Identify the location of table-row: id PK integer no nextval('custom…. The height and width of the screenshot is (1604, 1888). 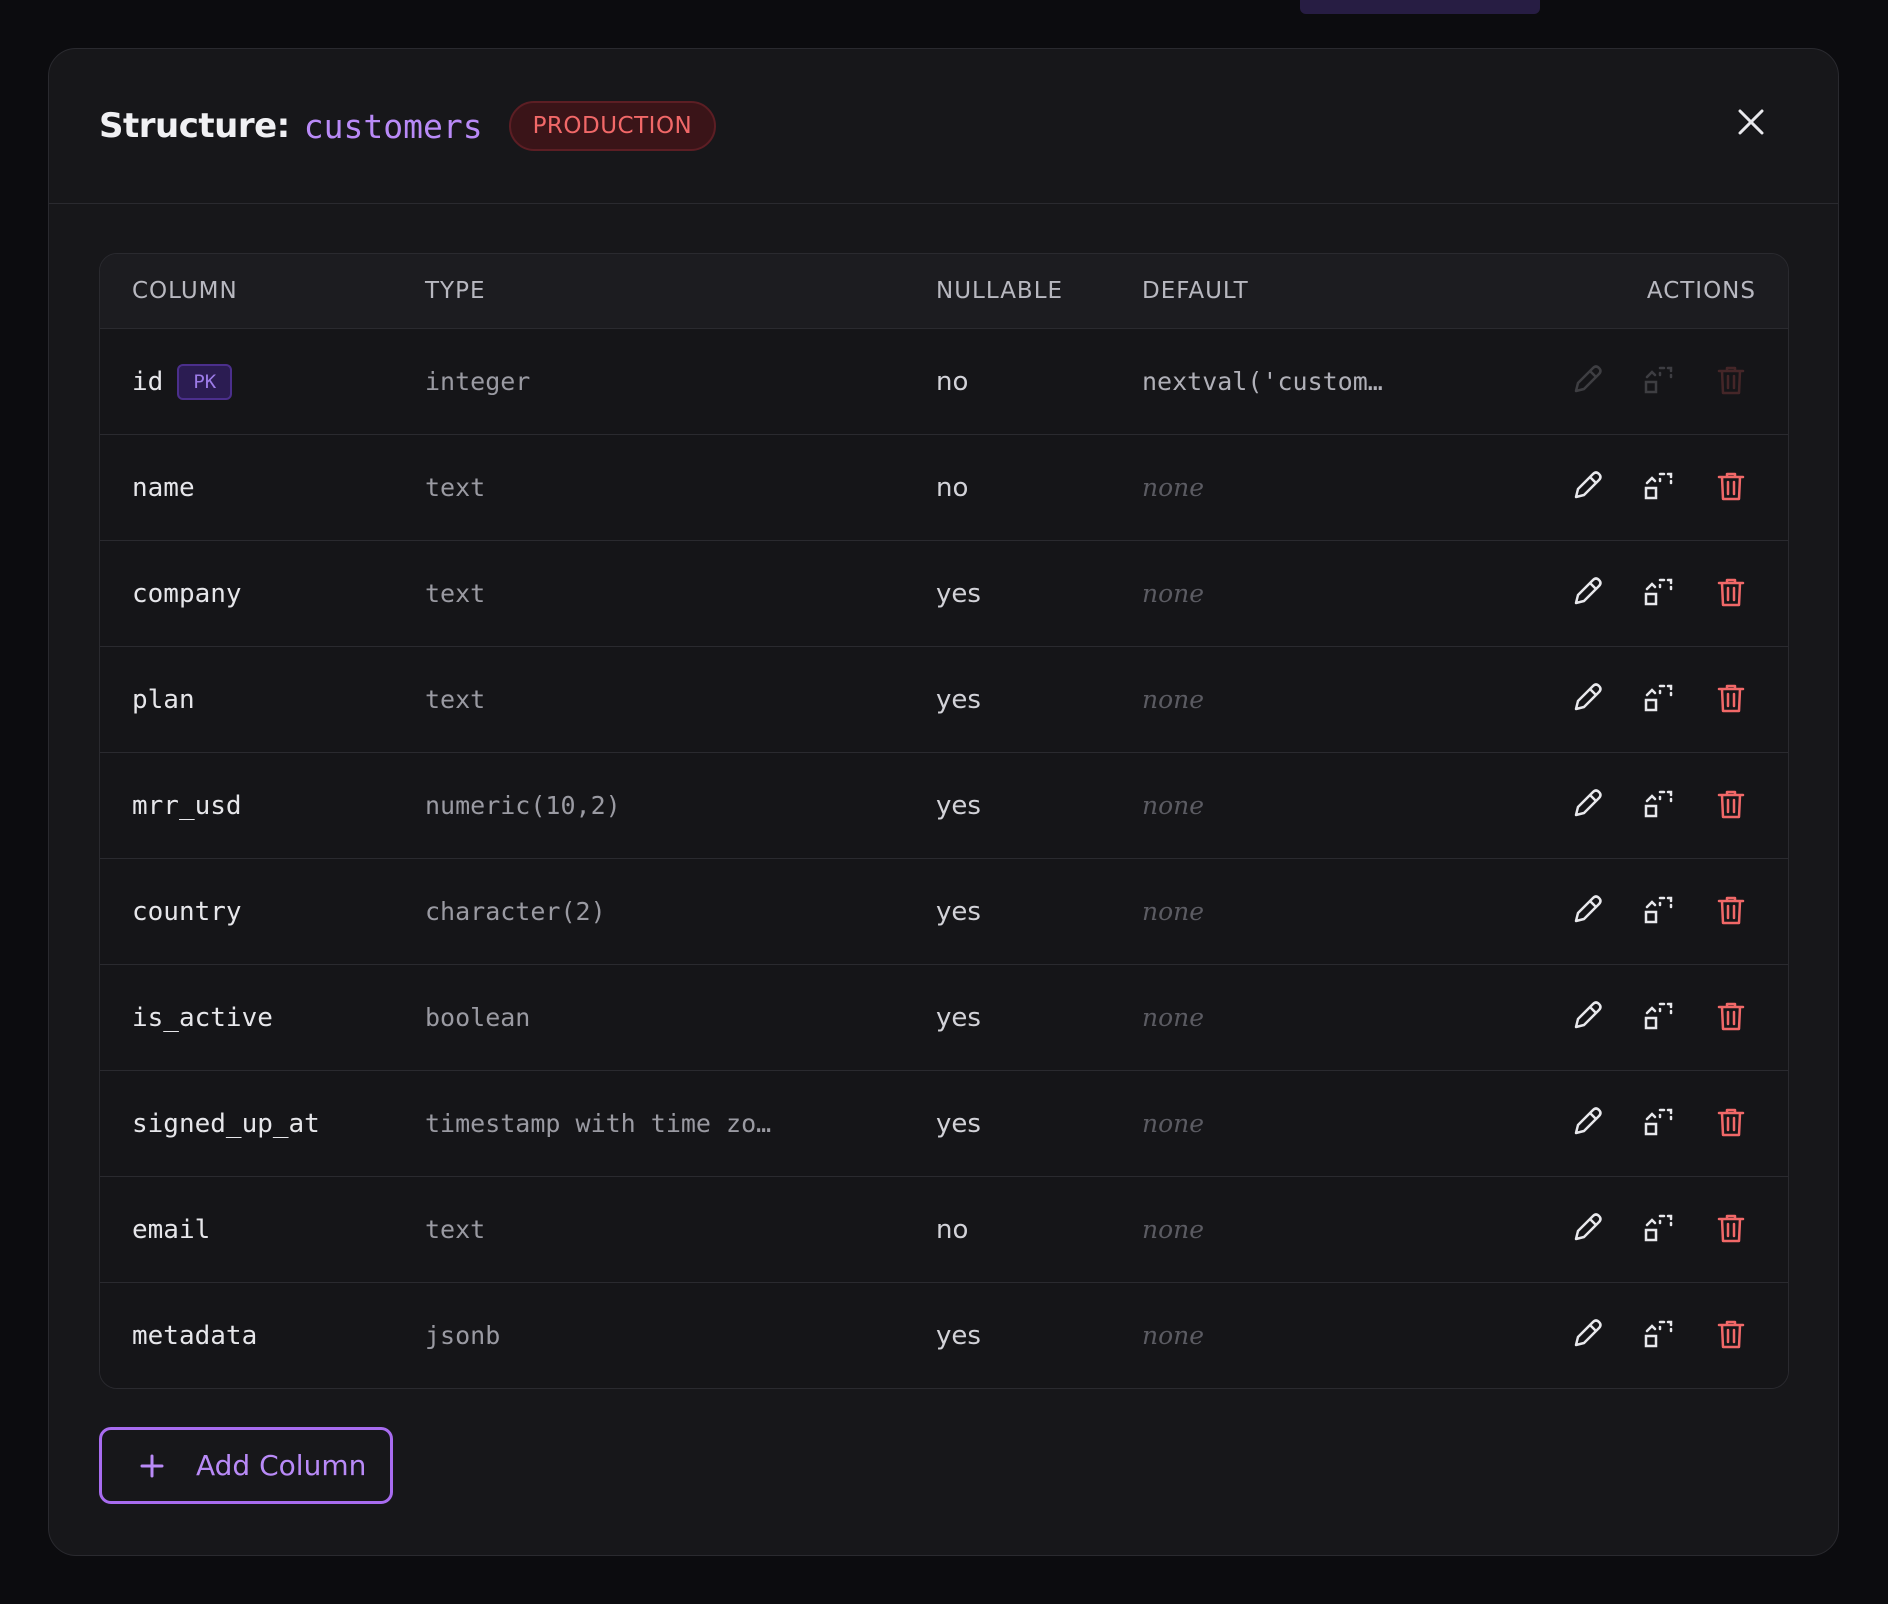
(944, 382).